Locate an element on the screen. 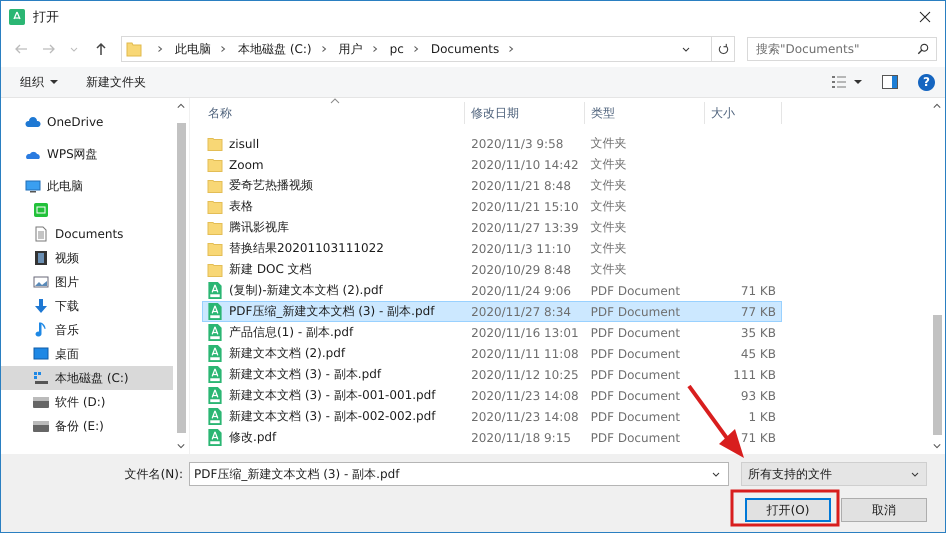 The image size is (946, 533). preview-pane-icon is located at coordinates (890, 82).